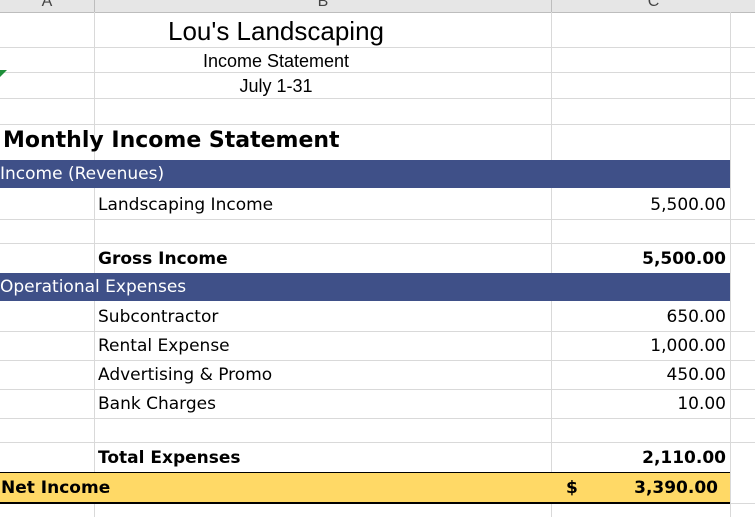 Image resolution: width=755 pixels, height=517 pixels. Describe the element at coordinates (276, 31) in the screenshot. I see `company-name-cell: Lou's Landscaping` at that location.